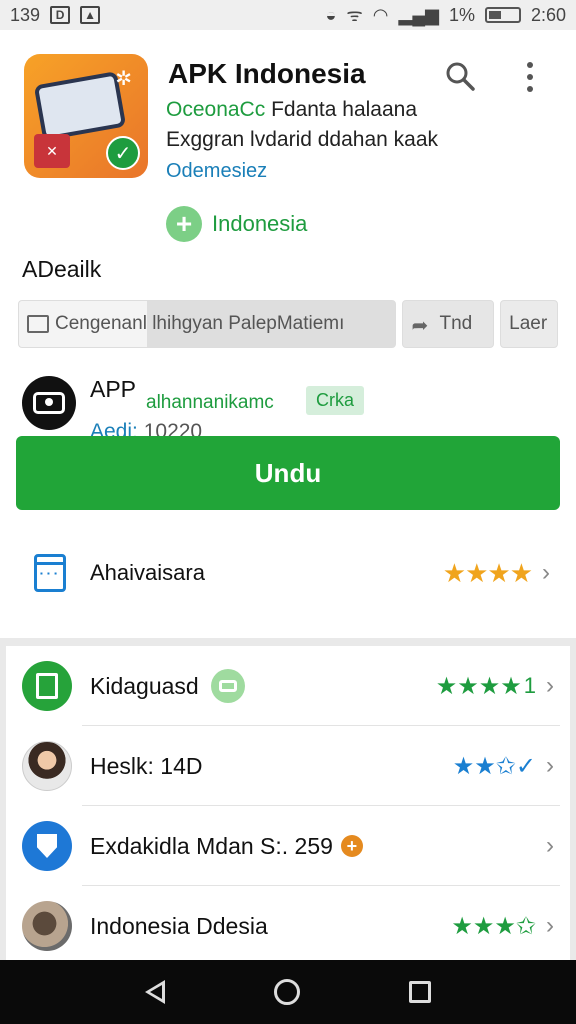 The width and height of the screenshot is (576, 1024). I want to click on status-time-left: 139, so click(25, 14).